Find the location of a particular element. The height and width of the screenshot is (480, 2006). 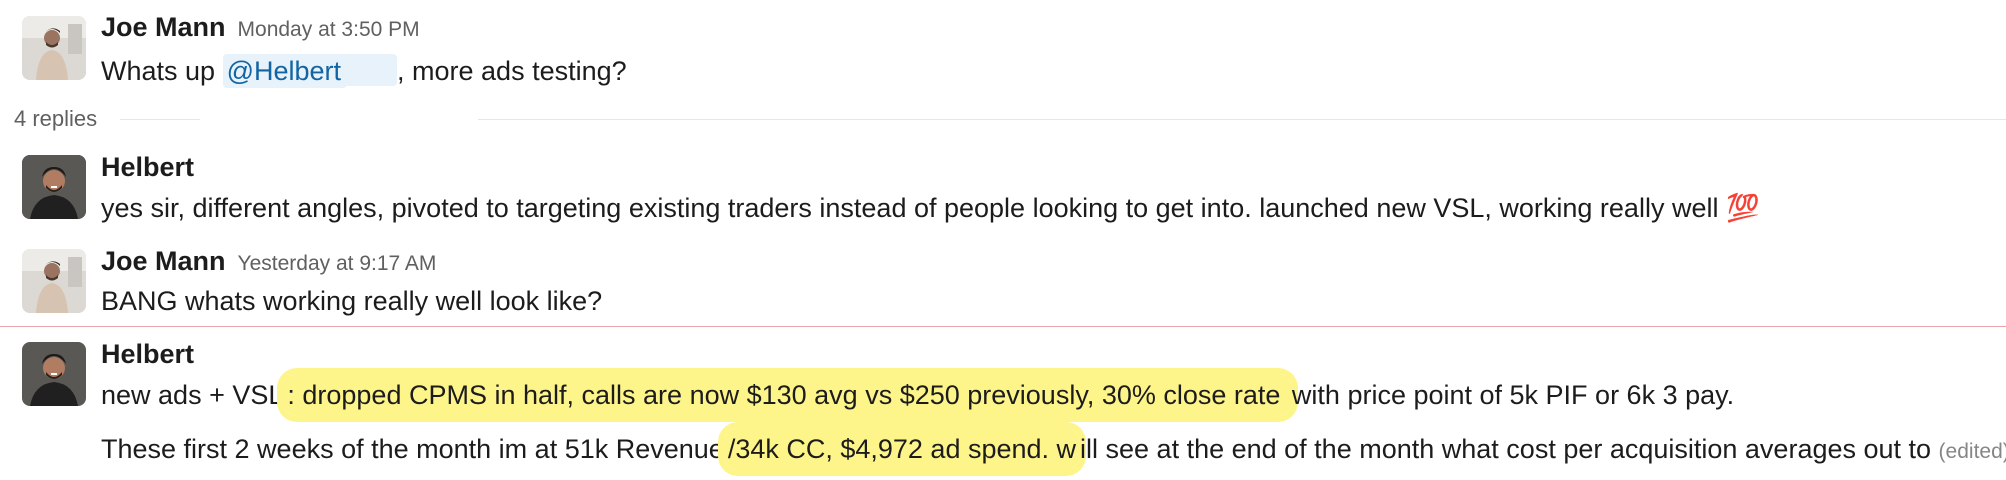

timestamp: Monday at 3:50 PM is located at coordinates (329, 29).